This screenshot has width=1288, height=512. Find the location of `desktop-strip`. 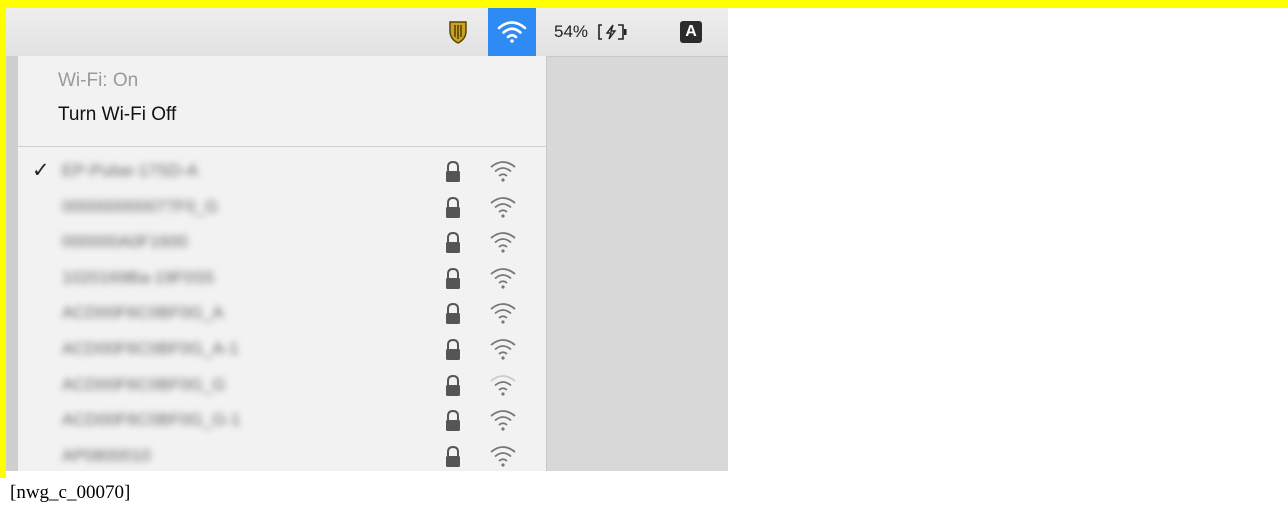

desktop-strip is located at coordinates (12, 263).